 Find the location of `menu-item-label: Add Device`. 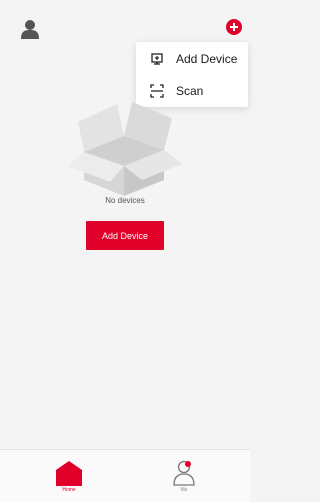

menu-item-label: Add Device is located at coordinates (207, 59).